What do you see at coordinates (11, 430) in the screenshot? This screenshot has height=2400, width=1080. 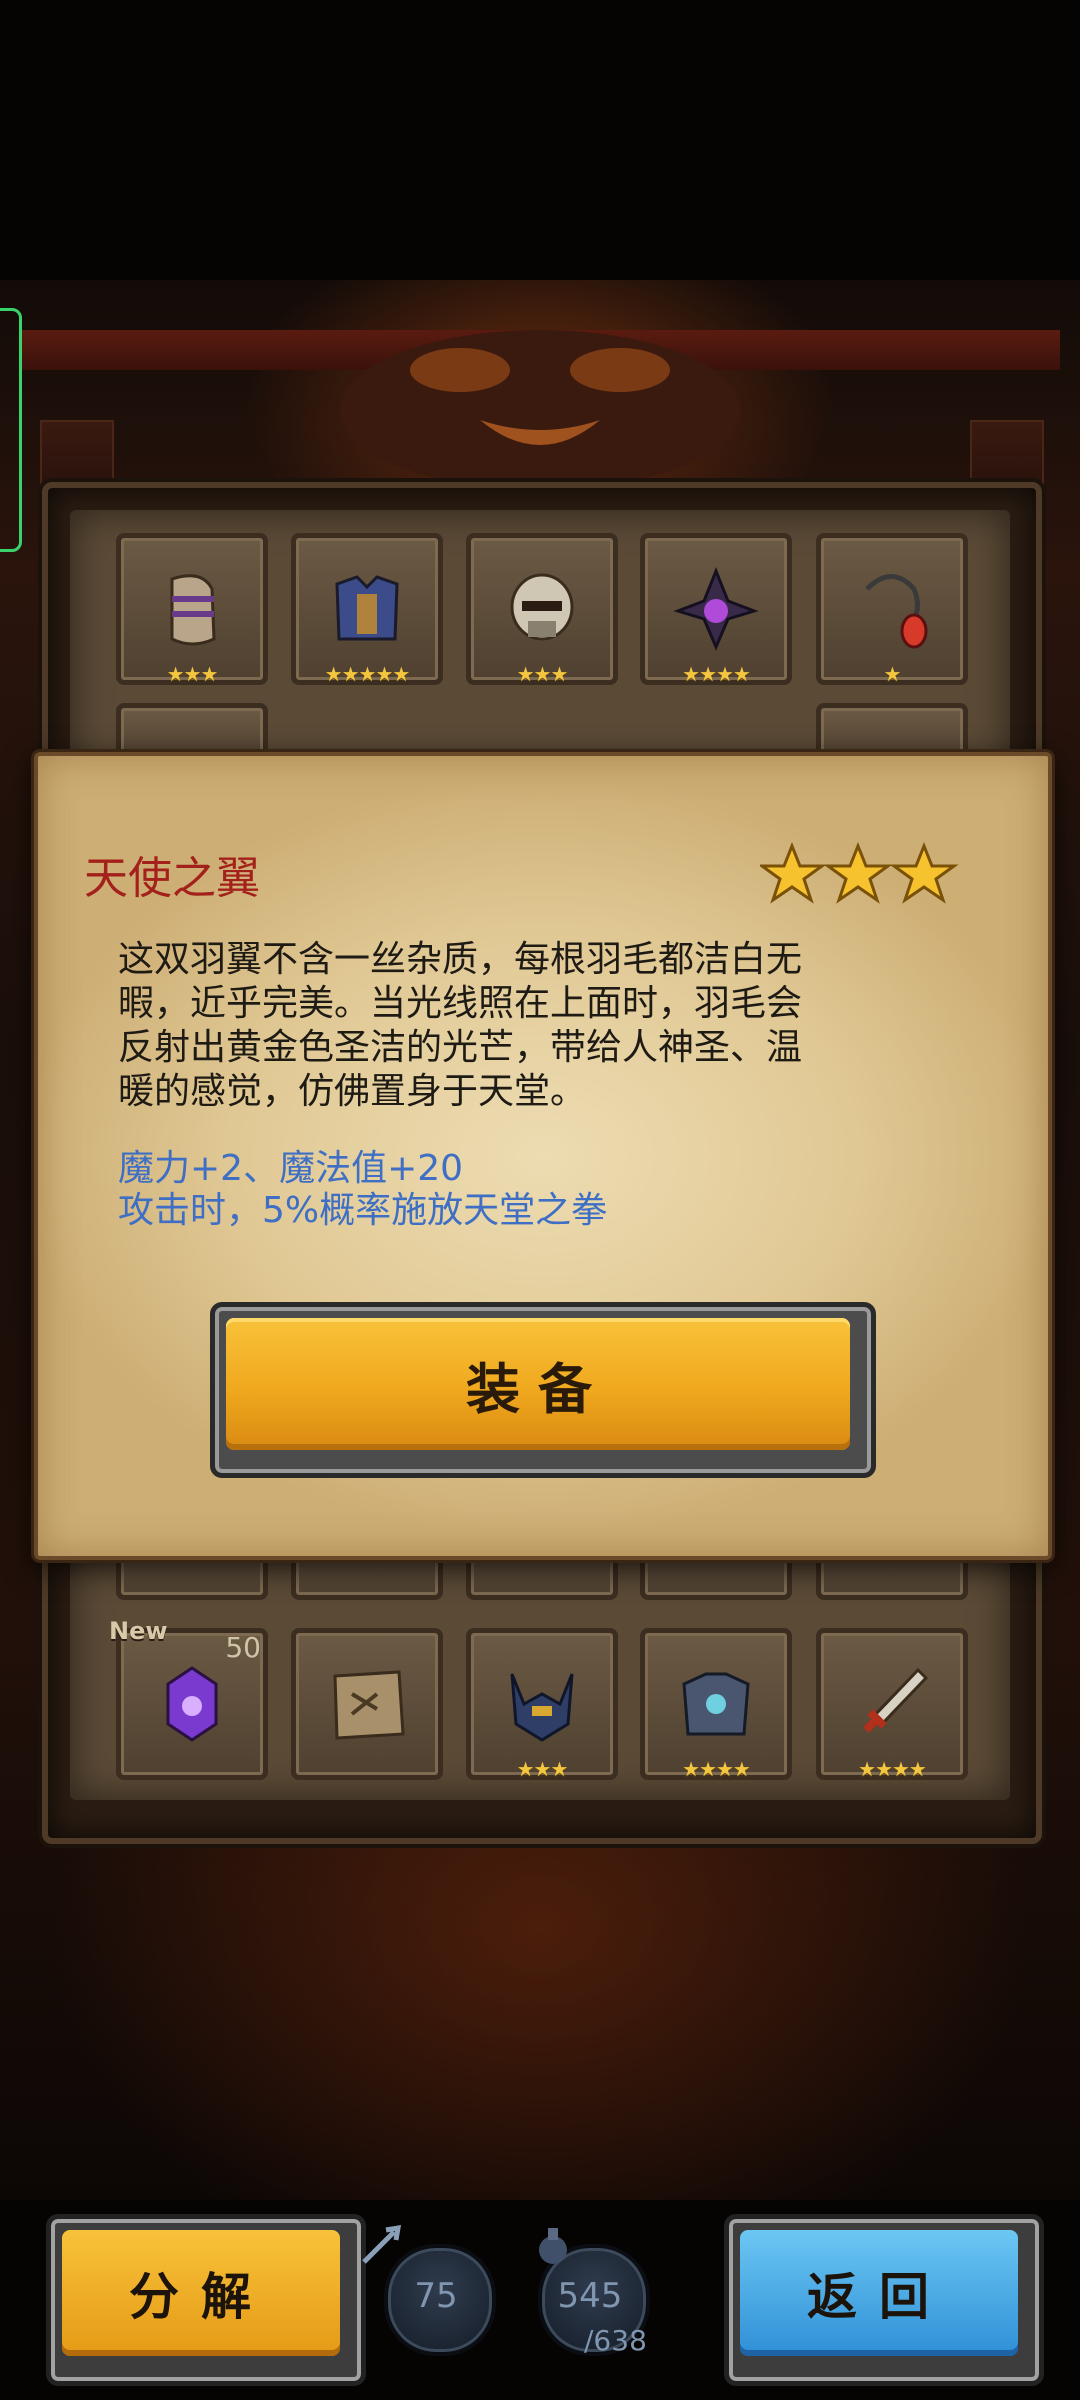 I see `side-tab-handle` at bounding box center [11, 430].